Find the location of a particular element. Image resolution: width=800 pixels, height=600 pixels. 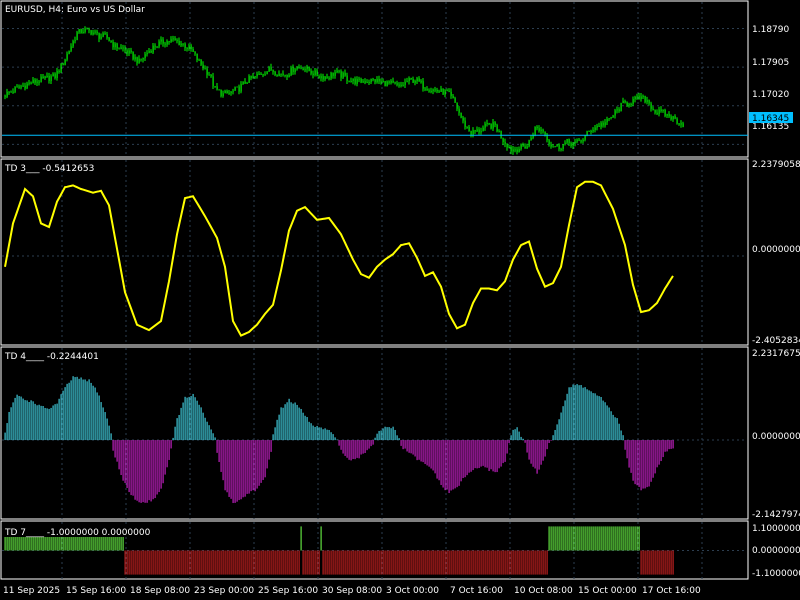

td3-scale-min: -2.4052834 is located at coordinates (776, 341).